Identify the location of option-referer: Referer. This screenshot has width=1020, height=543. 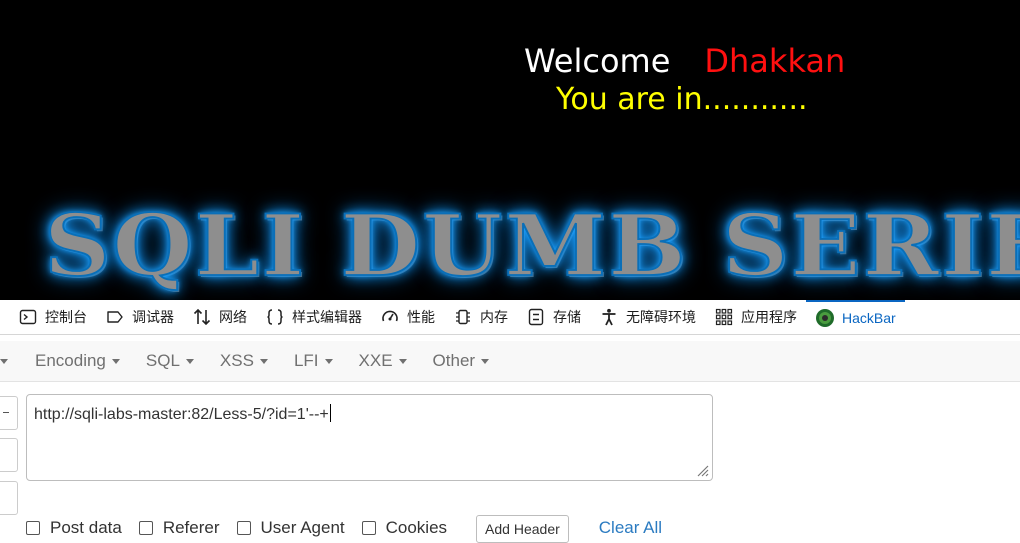
(179, 528).